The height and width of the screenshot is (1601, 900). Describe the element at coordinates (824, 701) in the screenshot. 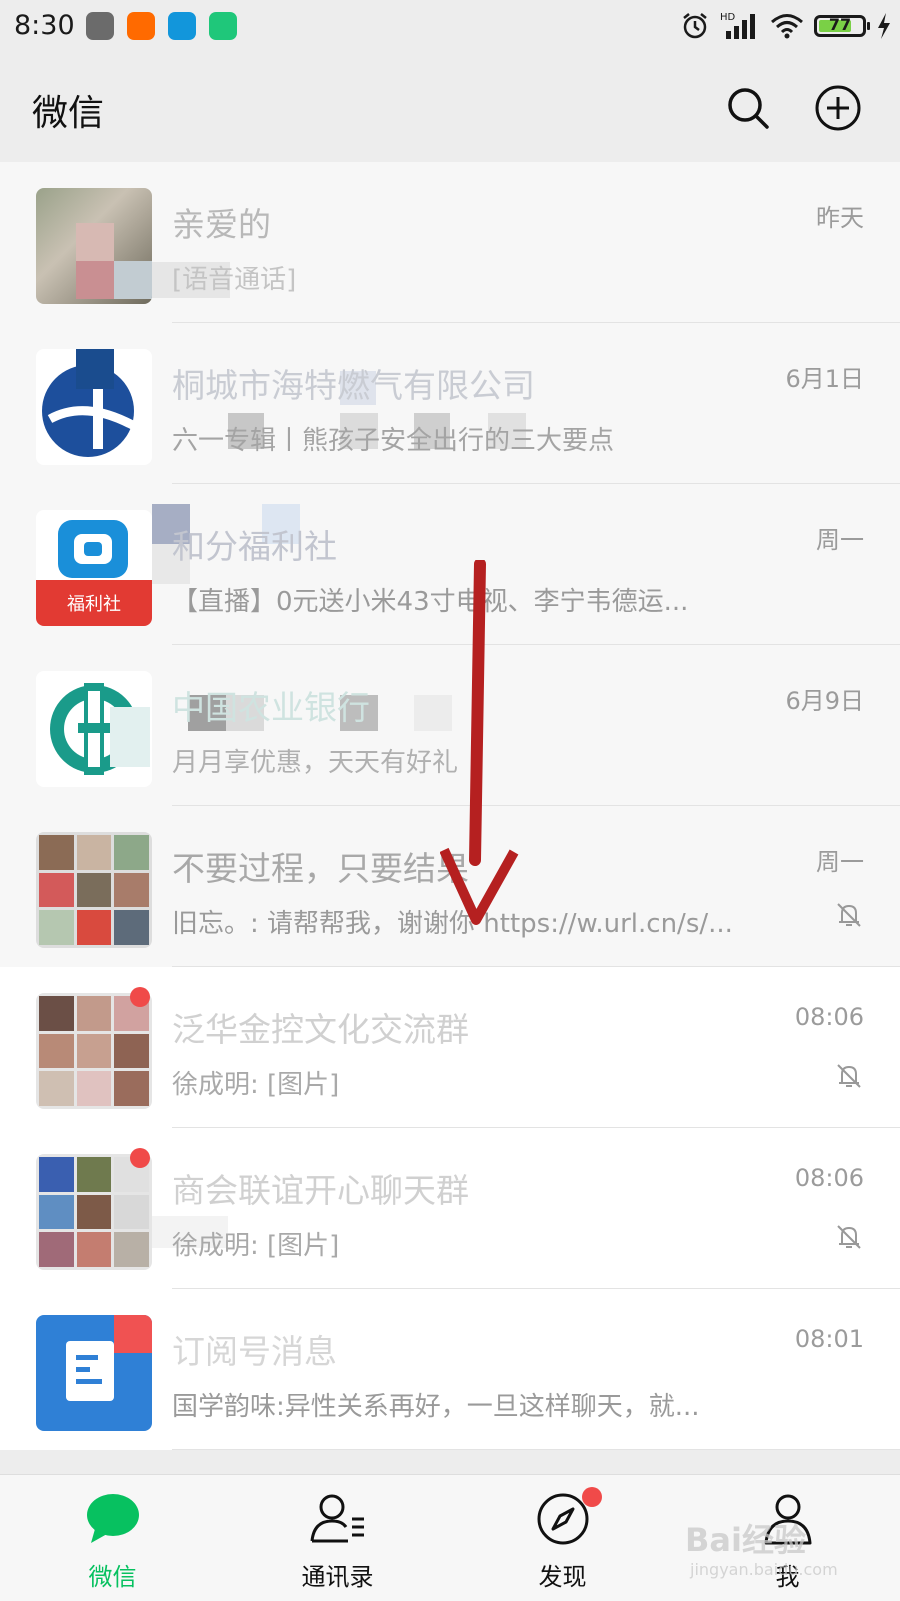

I see `chat-time: 6月9日` at that location.